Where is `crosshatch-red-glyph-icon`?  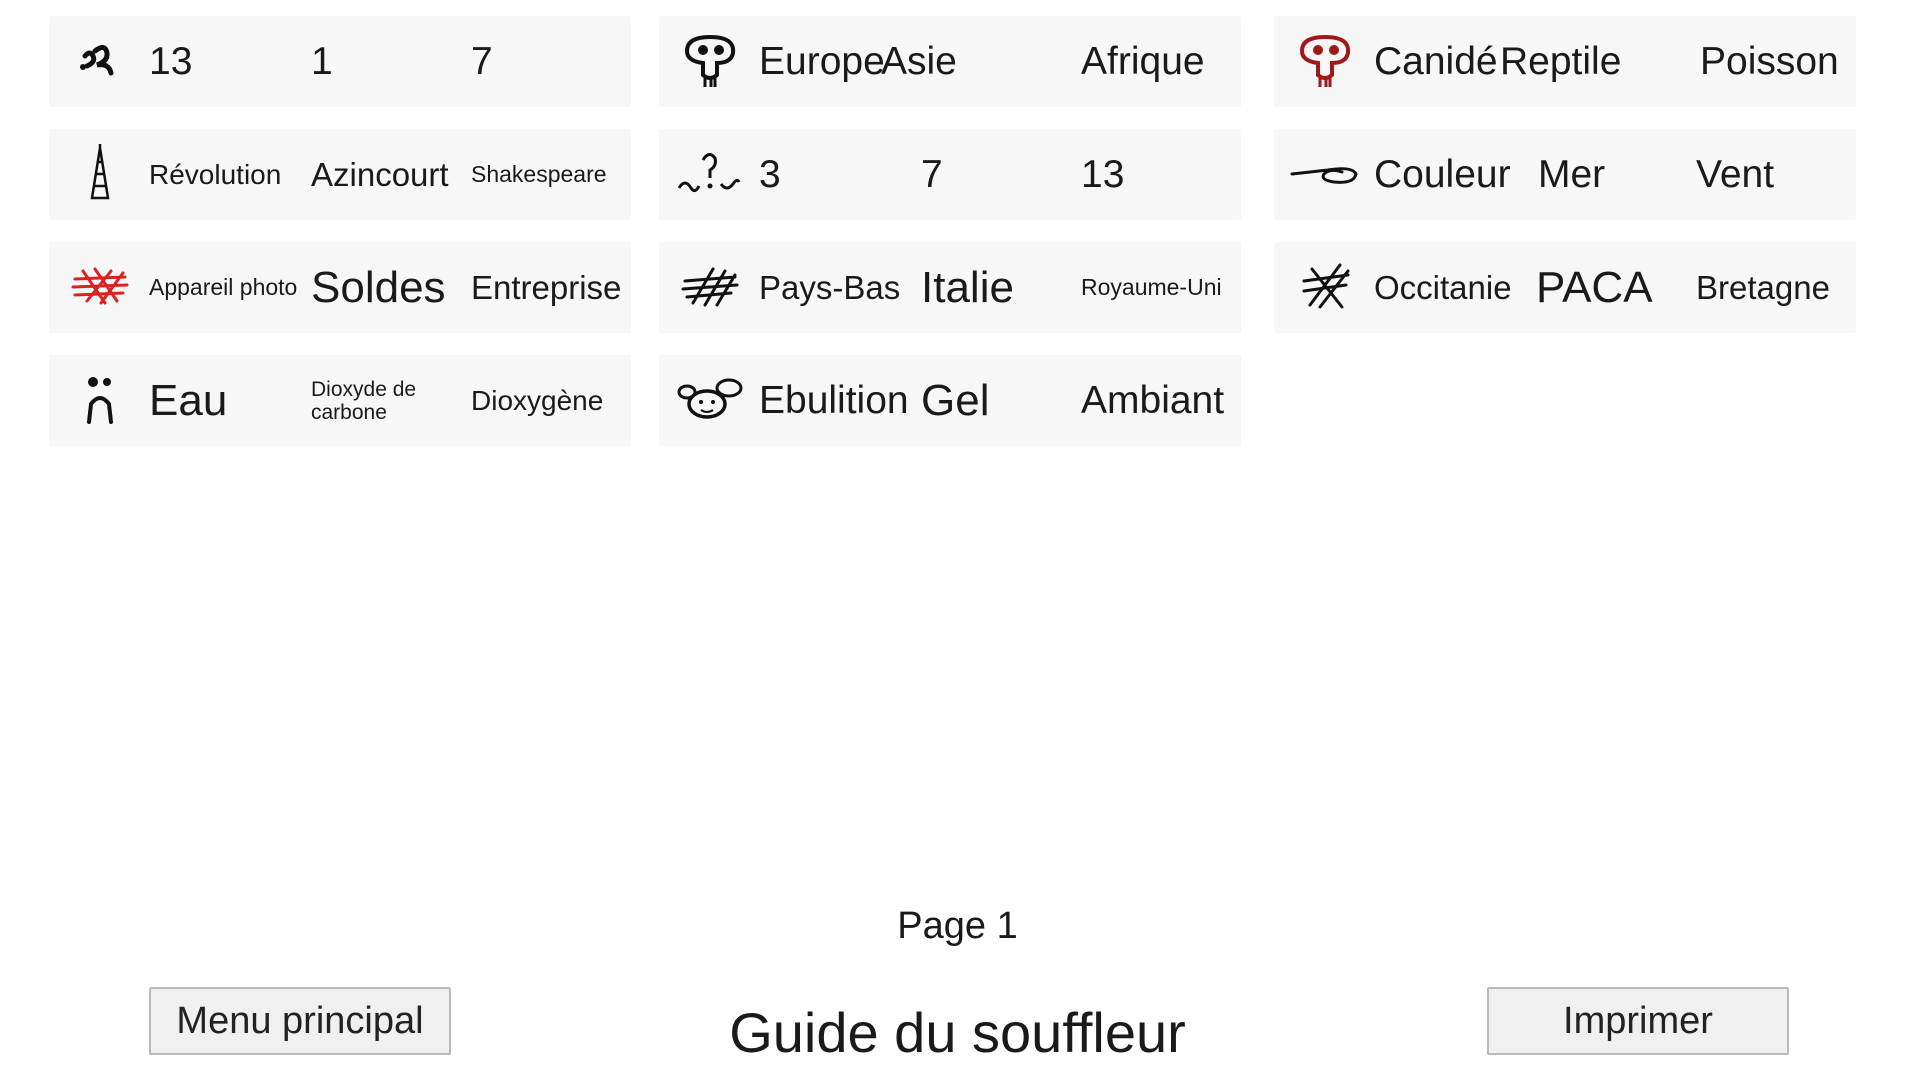
crosshatch-red-glyph-icon is located at coordinates (100, 287).